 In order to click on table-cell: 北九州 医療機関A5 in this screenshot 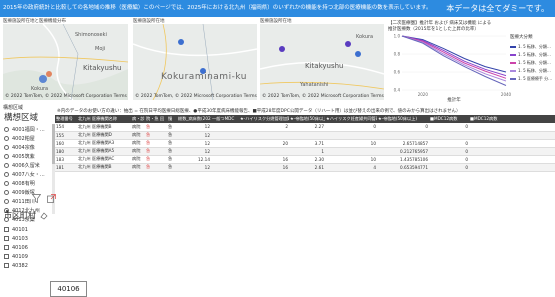, I will do `click(104, 151)`.